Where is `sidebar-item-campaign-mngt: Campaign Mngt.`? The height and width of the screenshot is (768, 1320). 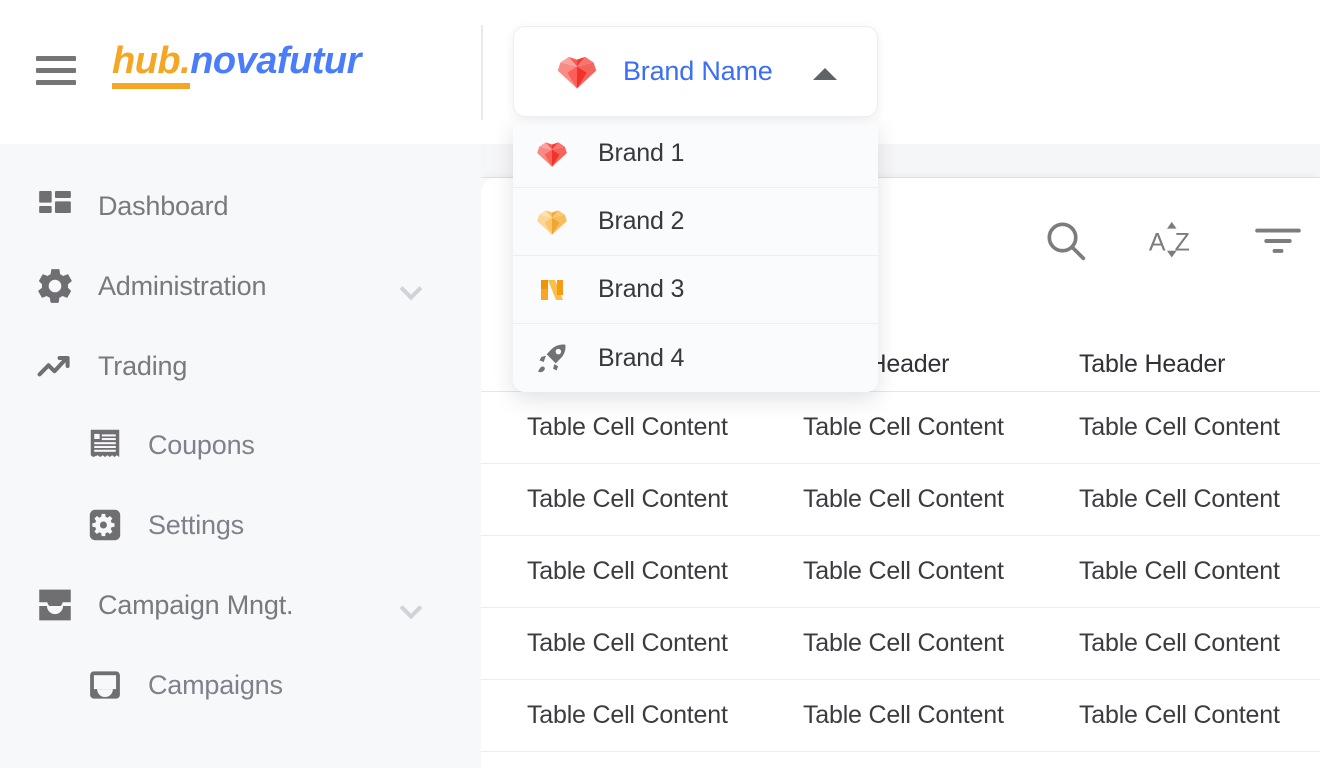 sidebar-item-campaign-mngt: Campaign Mngt. is located at coordinates (240, 605).